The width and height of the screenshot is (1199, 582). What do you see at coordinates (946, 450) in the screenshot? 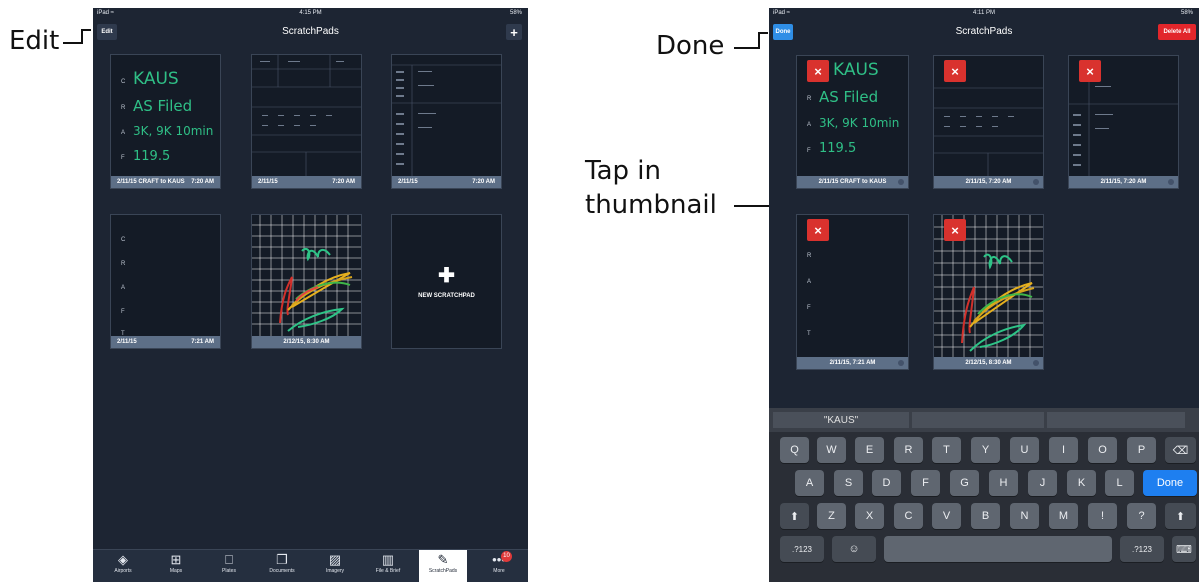
I see `key-t: T` at bounding box center [946, 450].